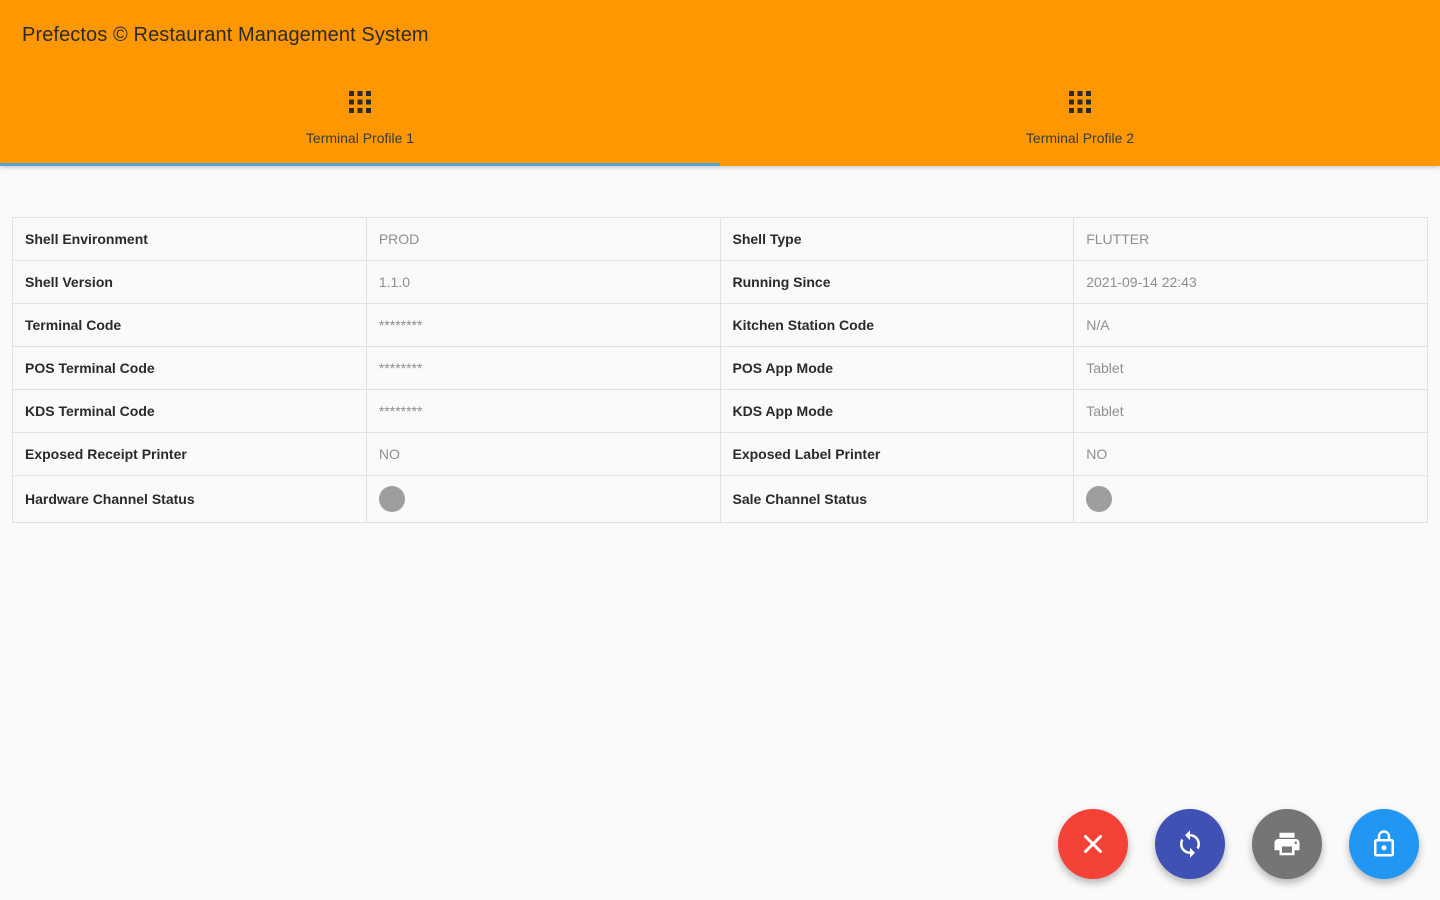 Image resolution: width=1440 pixels, height=900 pixels. I want to click on kds-terminal-code-value: ********, so click(543, 411).